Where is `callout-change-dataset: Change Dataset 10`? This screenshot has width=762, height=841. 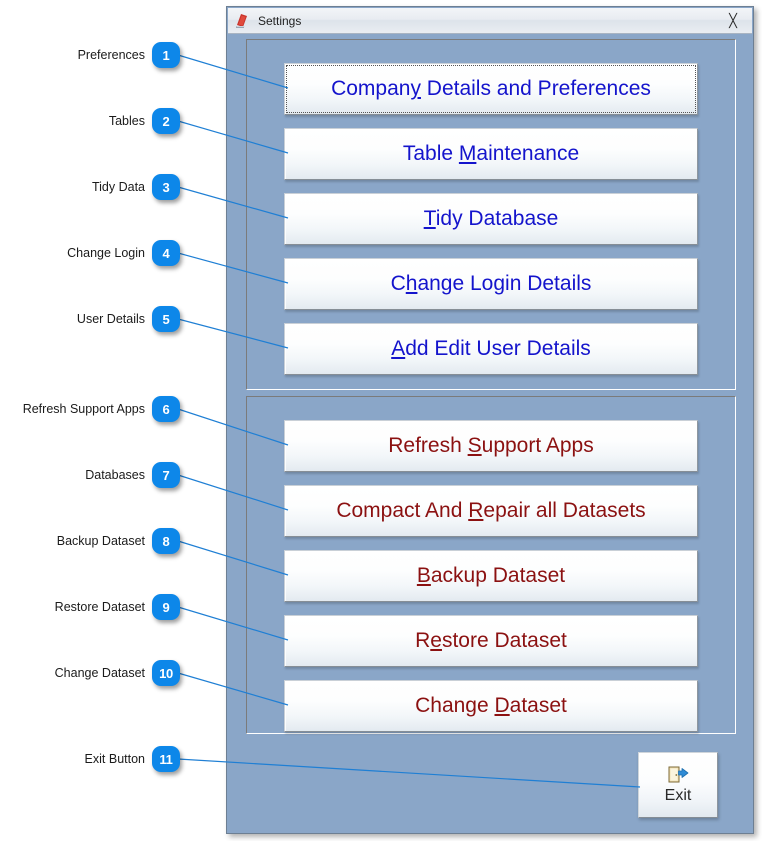
callout-change-dataset: Change Dataset 10 is located at coordinates (90, 673).